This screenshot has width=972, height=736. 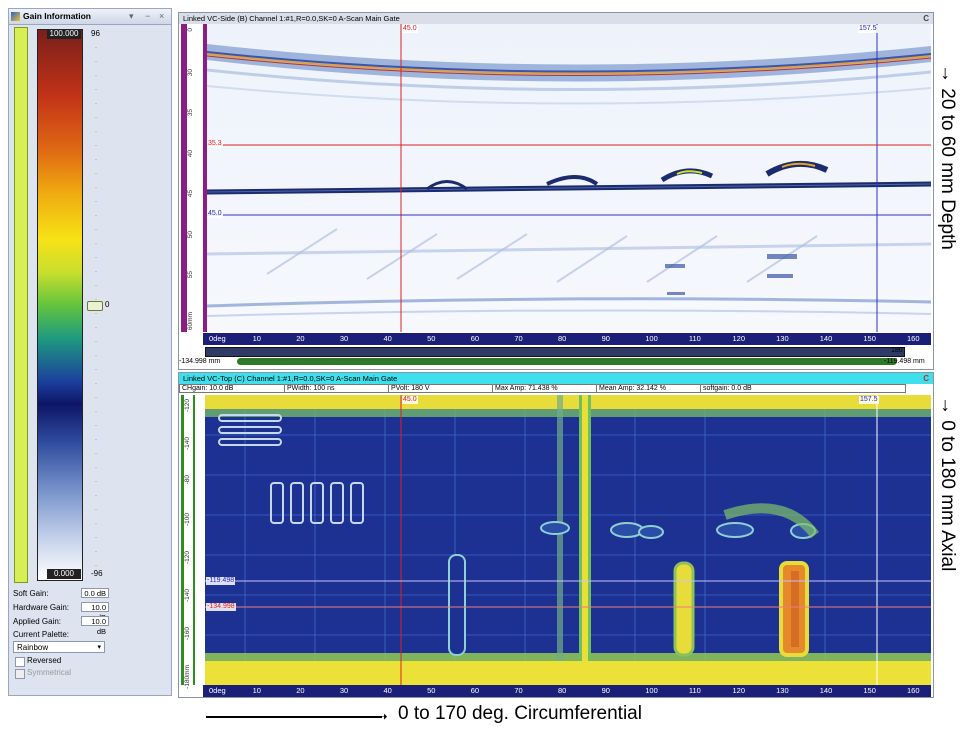 I want to click on red-depth-cursor-label: 35.3, so click(x=215, y=144).